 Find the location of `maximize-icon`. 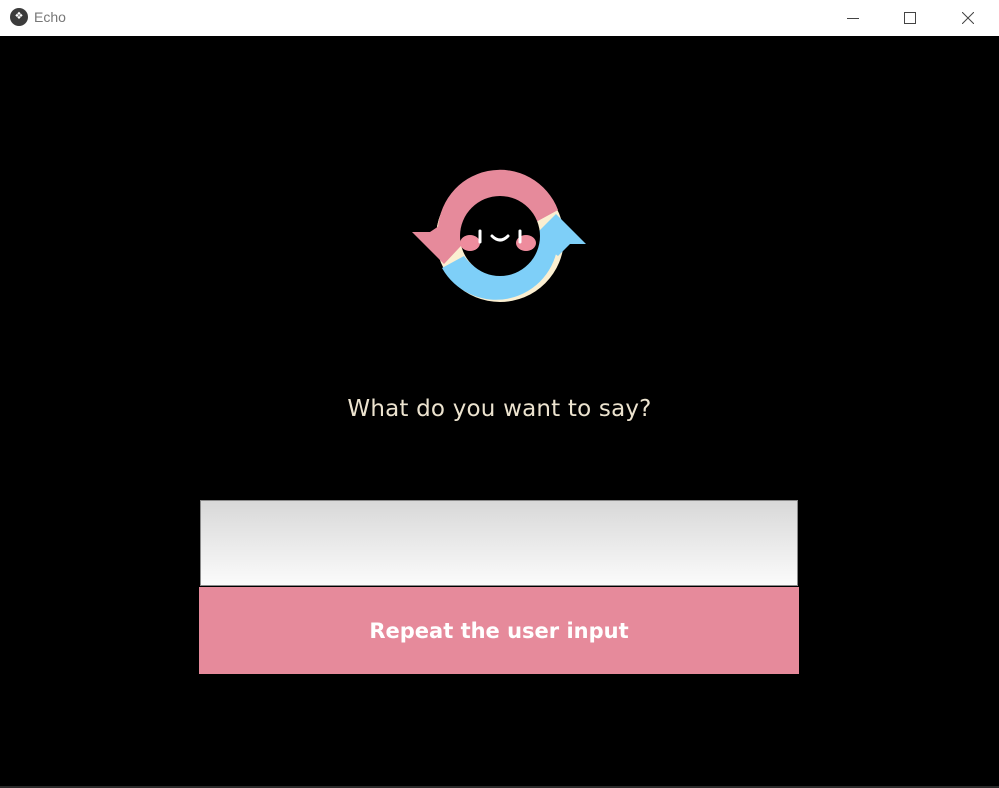

maximize-icon is located at coordinates (910, 18).